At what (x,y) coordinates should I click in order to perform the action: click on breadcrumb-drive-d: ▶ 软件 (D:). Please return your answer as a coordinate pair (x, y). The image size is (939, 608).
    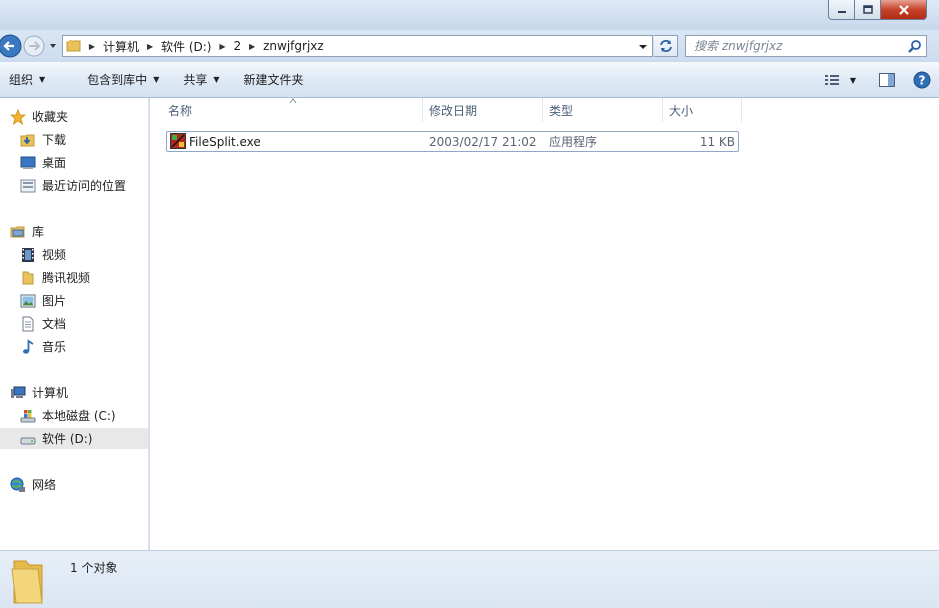
    Looking at the image, I should click on (179, 46).